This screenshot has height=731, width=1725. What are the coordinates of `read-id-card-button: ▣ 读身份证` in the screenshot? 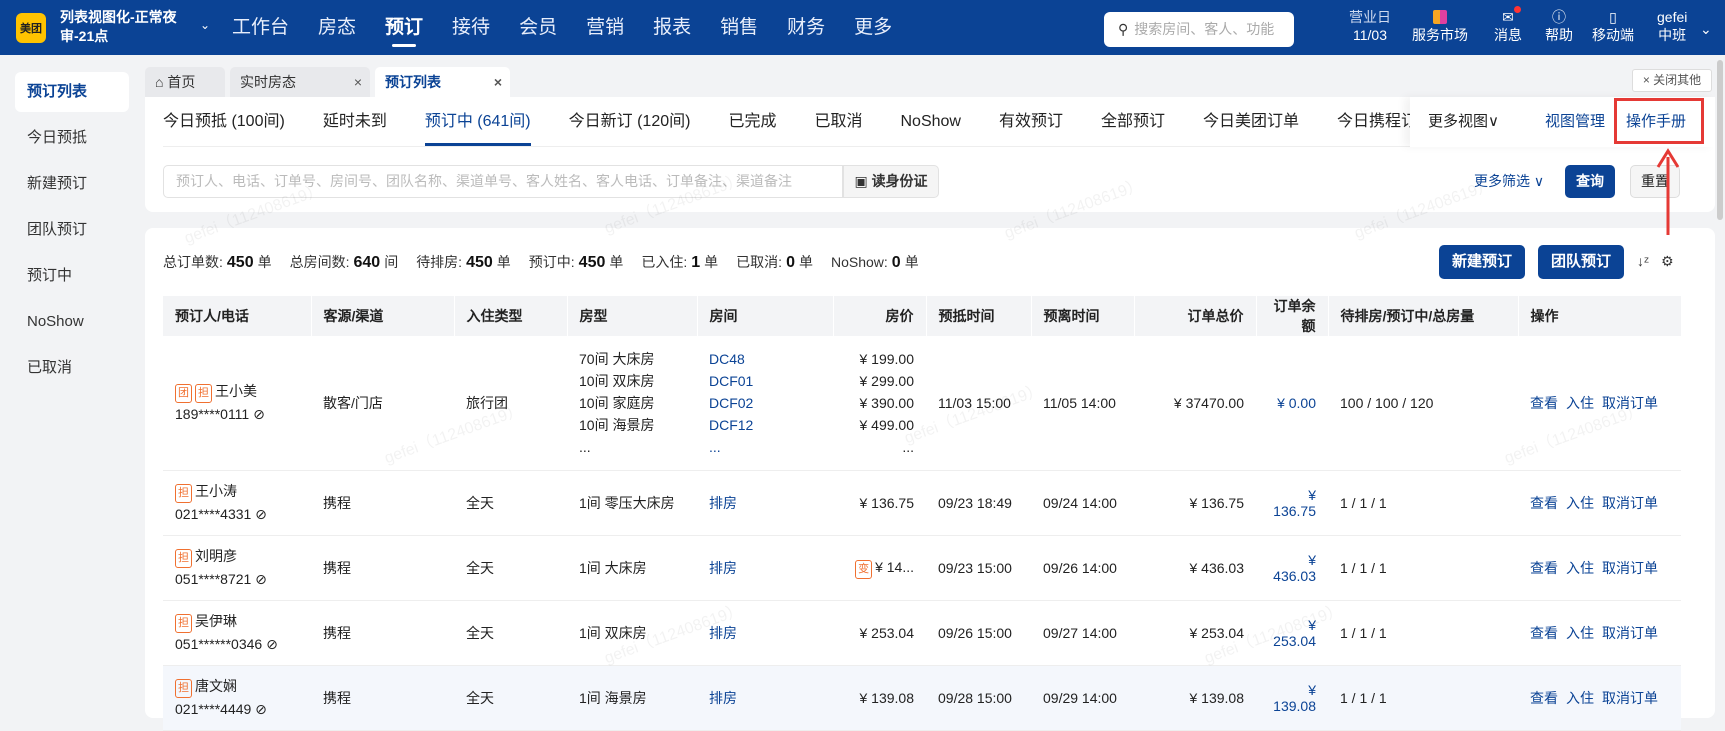 It's located at (891, 181).